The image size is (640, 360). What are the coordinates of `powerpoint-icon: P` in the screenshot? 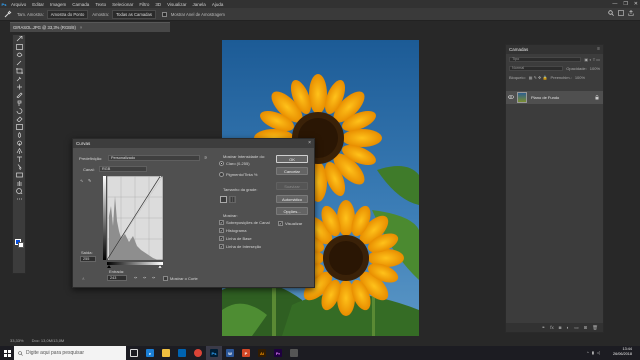 It's located at (246, 353).